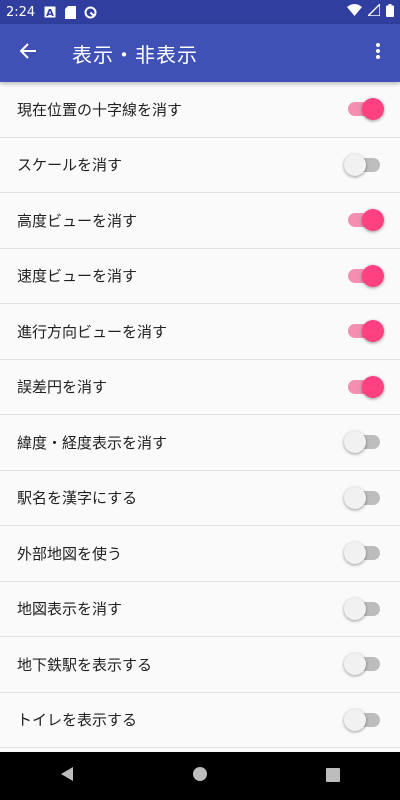  Describe the element at coordinates (70, 553) in the screenshot. I see `setting-label: 外部地図を使う` at that location.